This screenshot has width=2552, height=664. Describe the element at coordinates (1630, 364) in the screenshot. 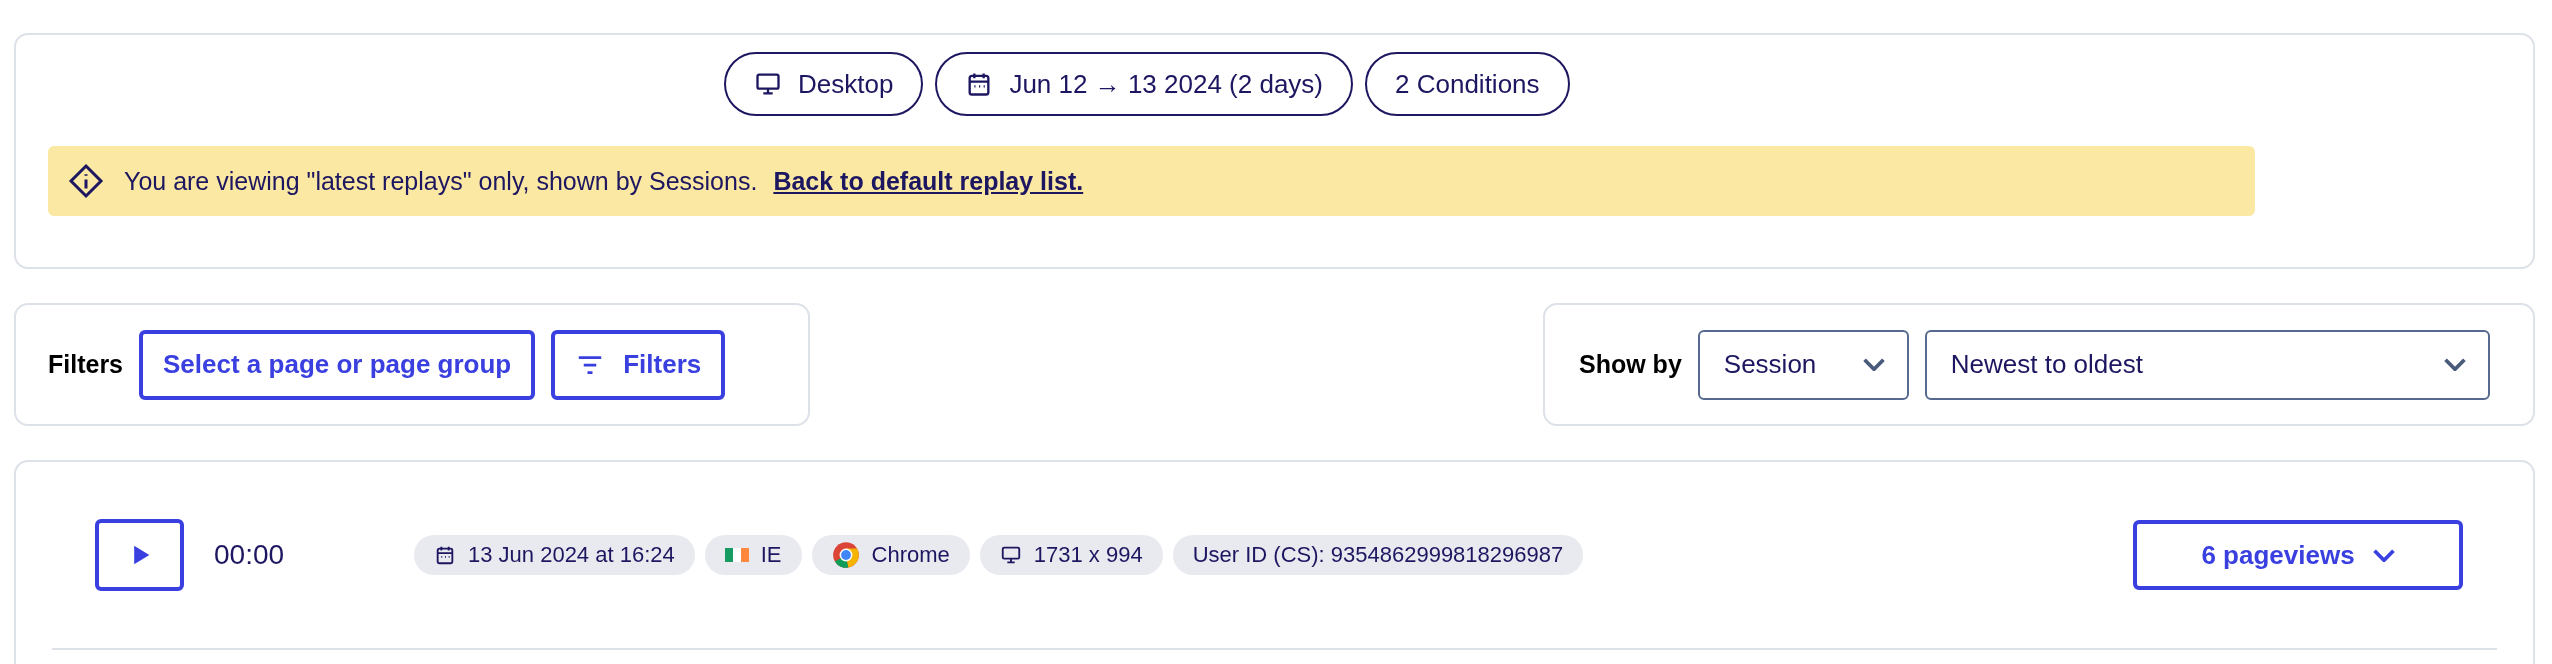

I see `show-by-label: Show by` at that location.